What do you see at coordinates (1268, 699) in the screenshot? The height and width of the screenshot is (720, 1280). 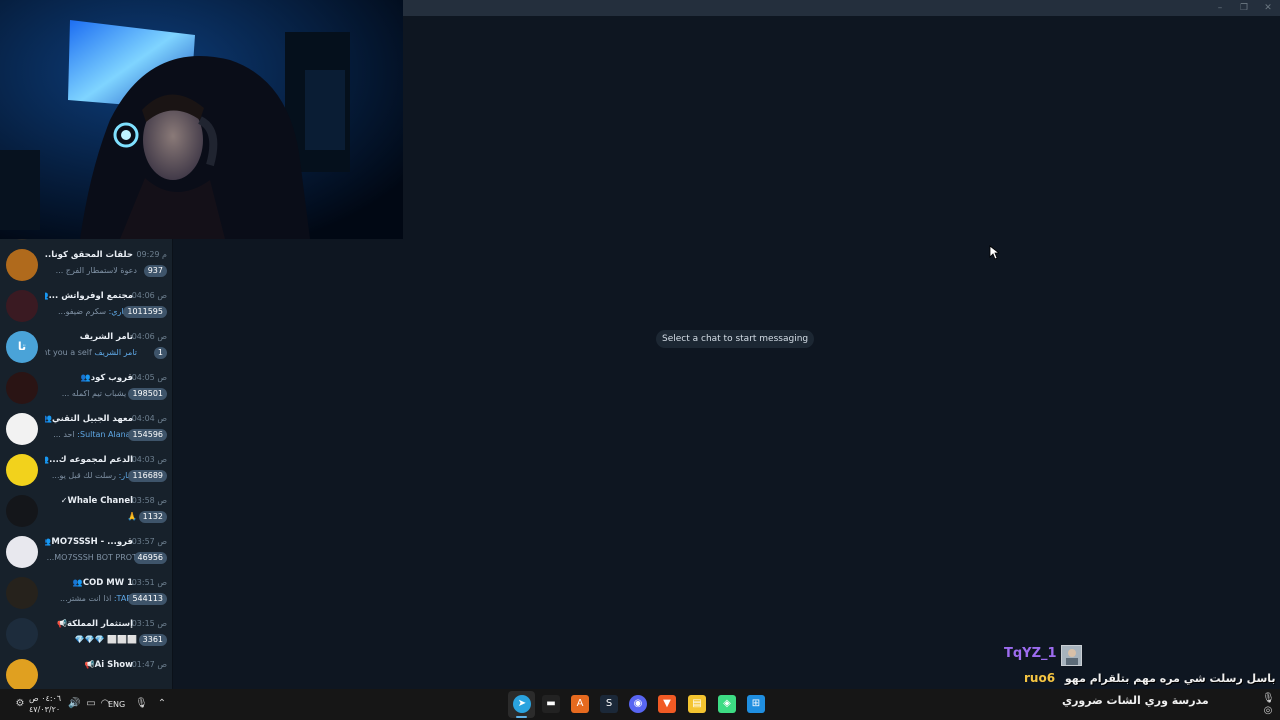 I see `mic-status-icon: 🎙` at bounding box center [1268, 699].